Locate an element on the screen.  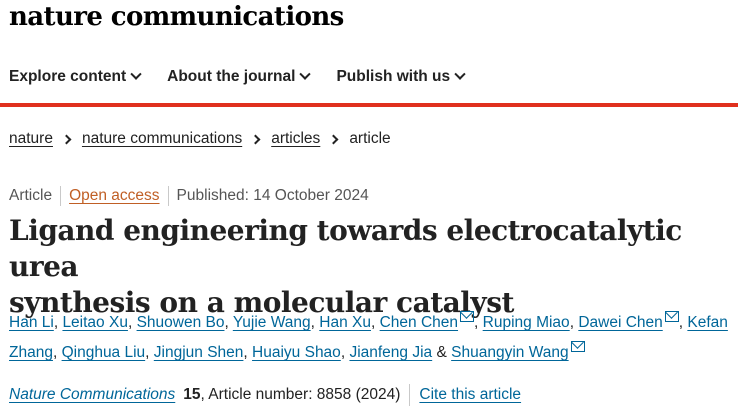
nav-explore-content: Explore content is located at coordinates (75, 77).